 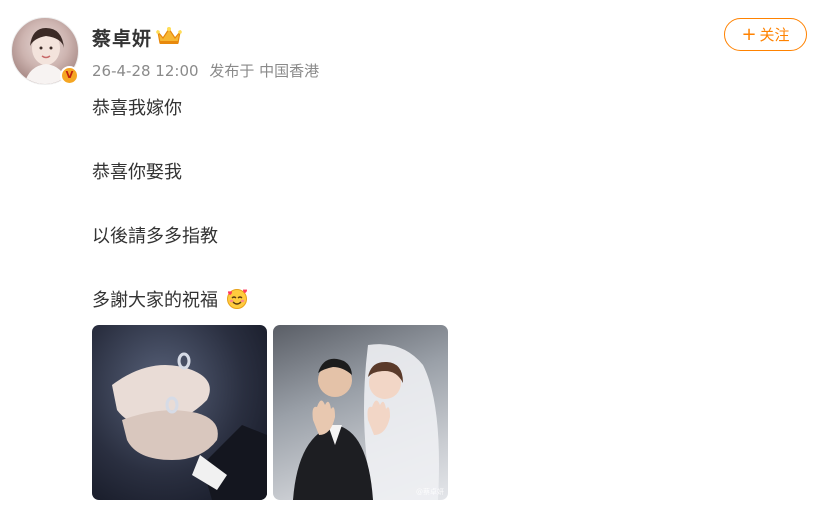 What do you see at coordinates (774, 35) in the screenshot?
I see `follow-label: 关注` at bounding box center [774, 35].